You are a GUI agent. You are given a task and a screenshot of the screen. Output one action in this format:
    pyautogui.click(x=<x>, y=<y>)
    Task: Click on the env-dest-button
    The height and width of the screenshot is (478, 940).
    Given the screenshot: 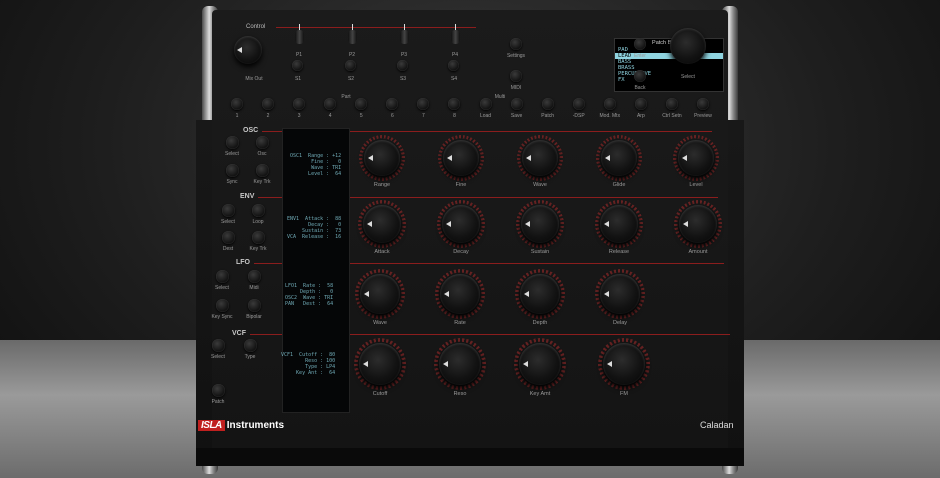 What is the action you would take?
    pyautogui.click(x=228, y=237)
    